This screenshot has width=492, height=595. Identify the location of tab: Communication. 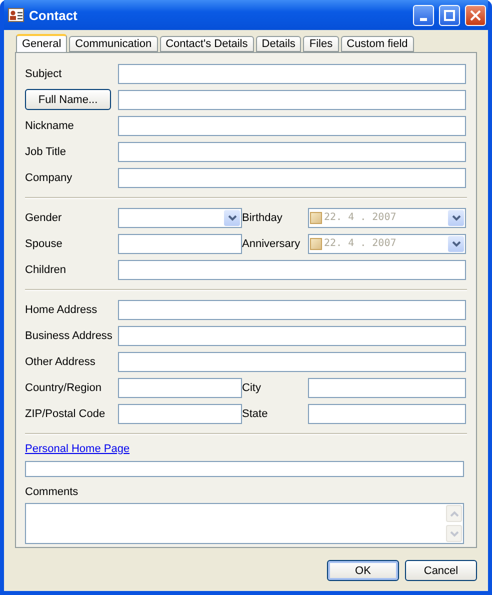
(113, 44).